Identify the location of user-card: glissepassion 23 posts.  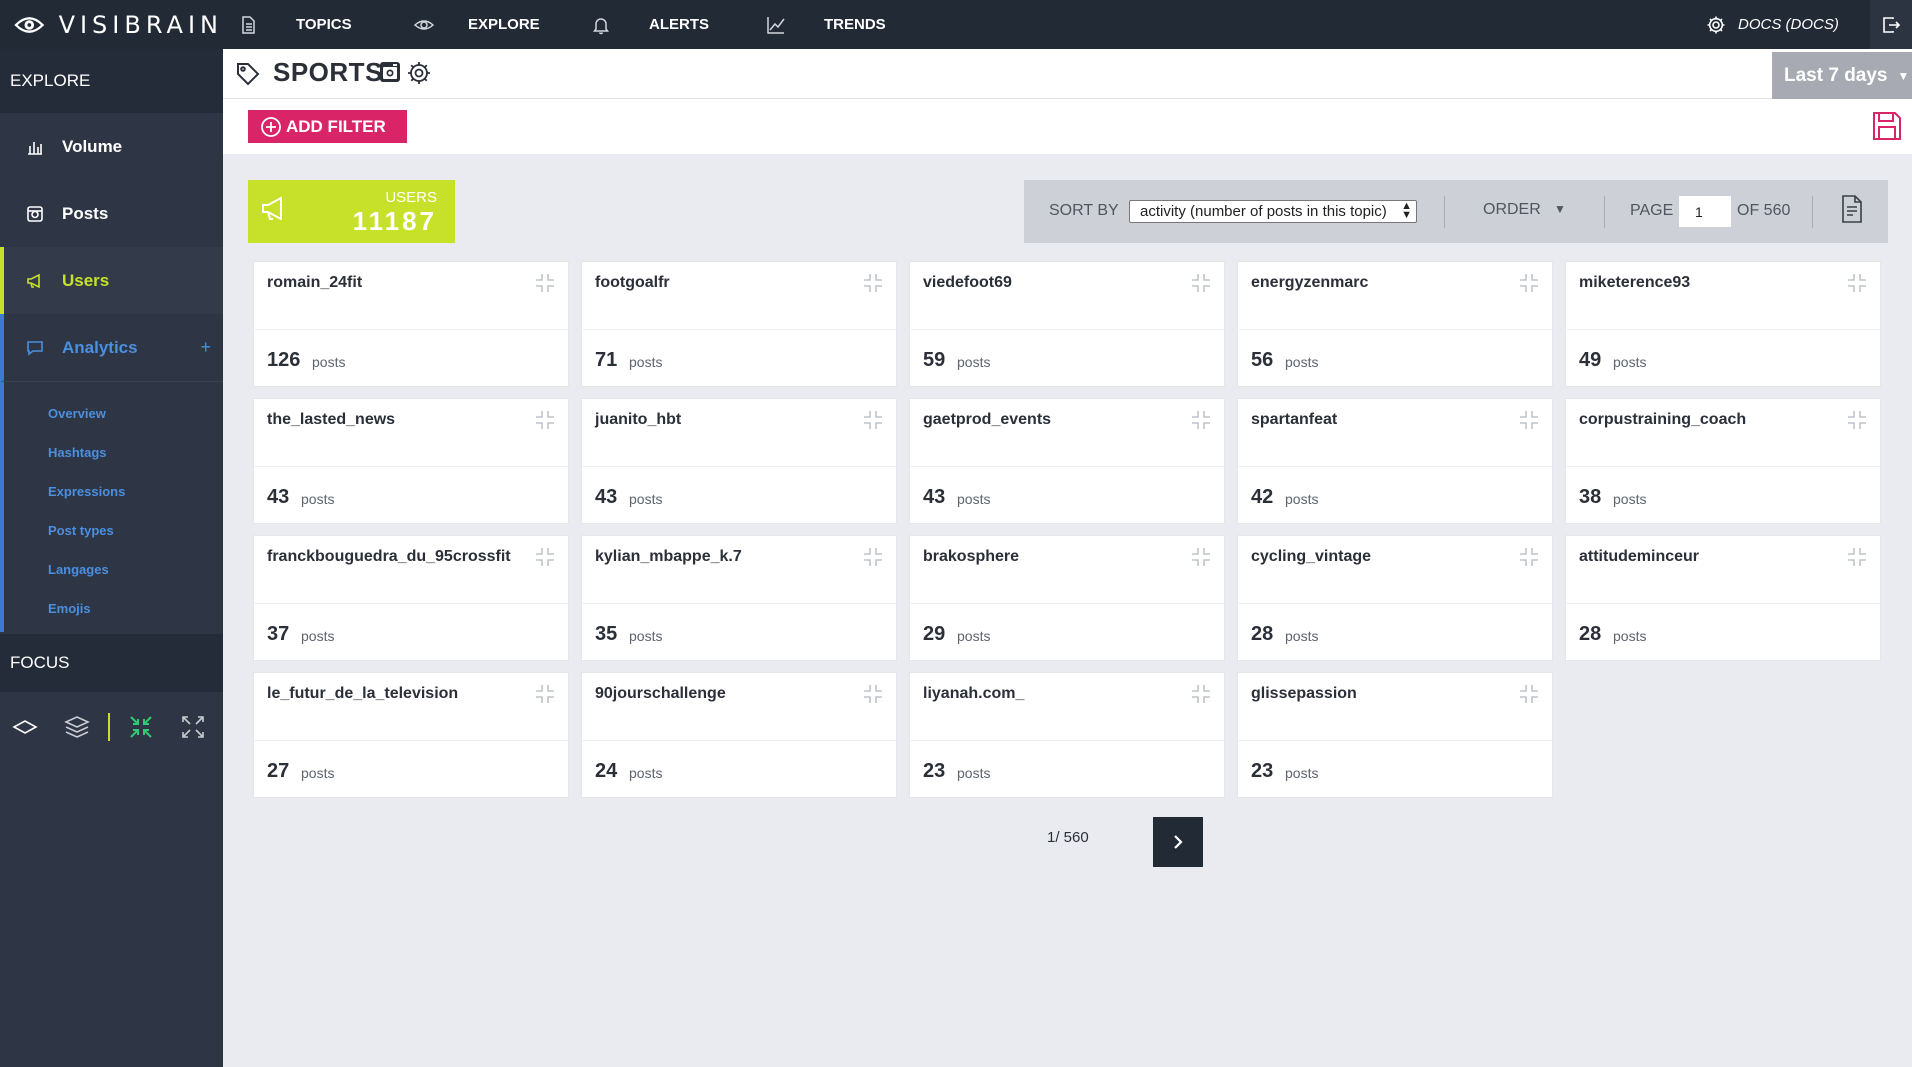
(1395, 735).